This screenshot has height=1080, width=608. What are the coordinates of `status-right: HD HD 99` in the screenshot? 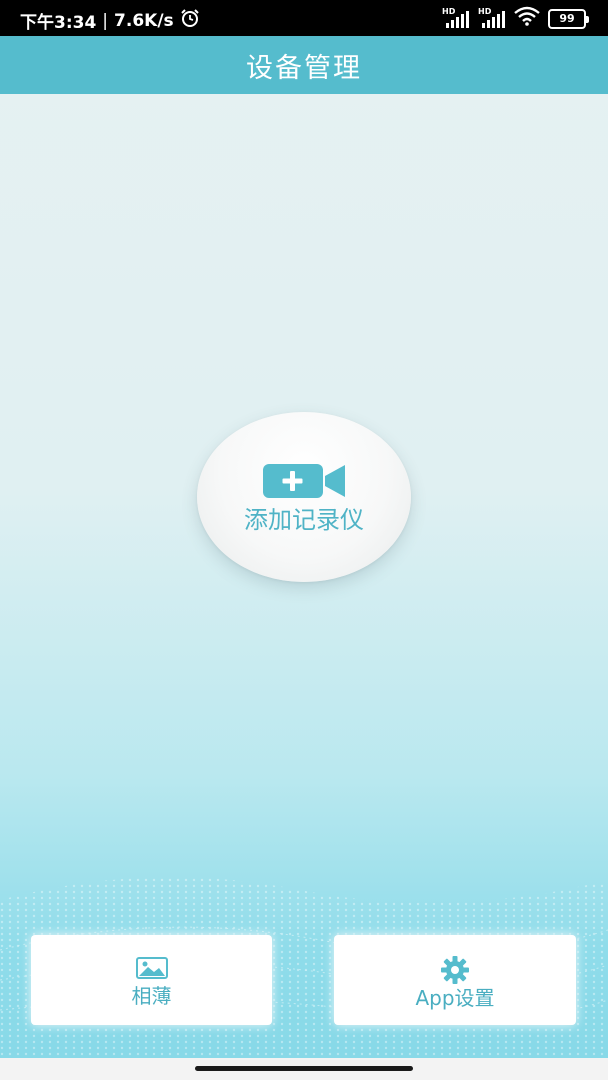 It's located at (515, 18).